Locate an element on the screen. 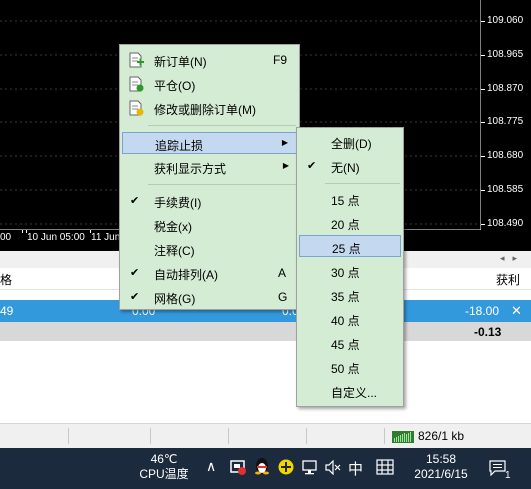 The width and height of the screenshot is (531, 489). price-label: 108.965 is located at coordinates (505, 54).